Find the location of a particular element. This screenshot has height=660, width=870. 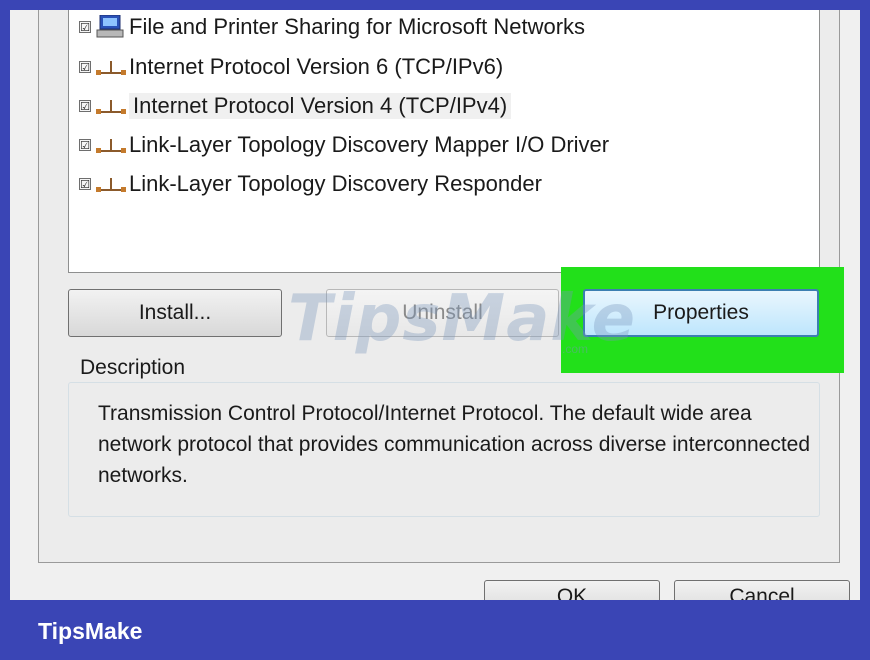

item-label: Internet Protocol Version 6 (TCP/IPv6) is located at coordinates (316, 66).